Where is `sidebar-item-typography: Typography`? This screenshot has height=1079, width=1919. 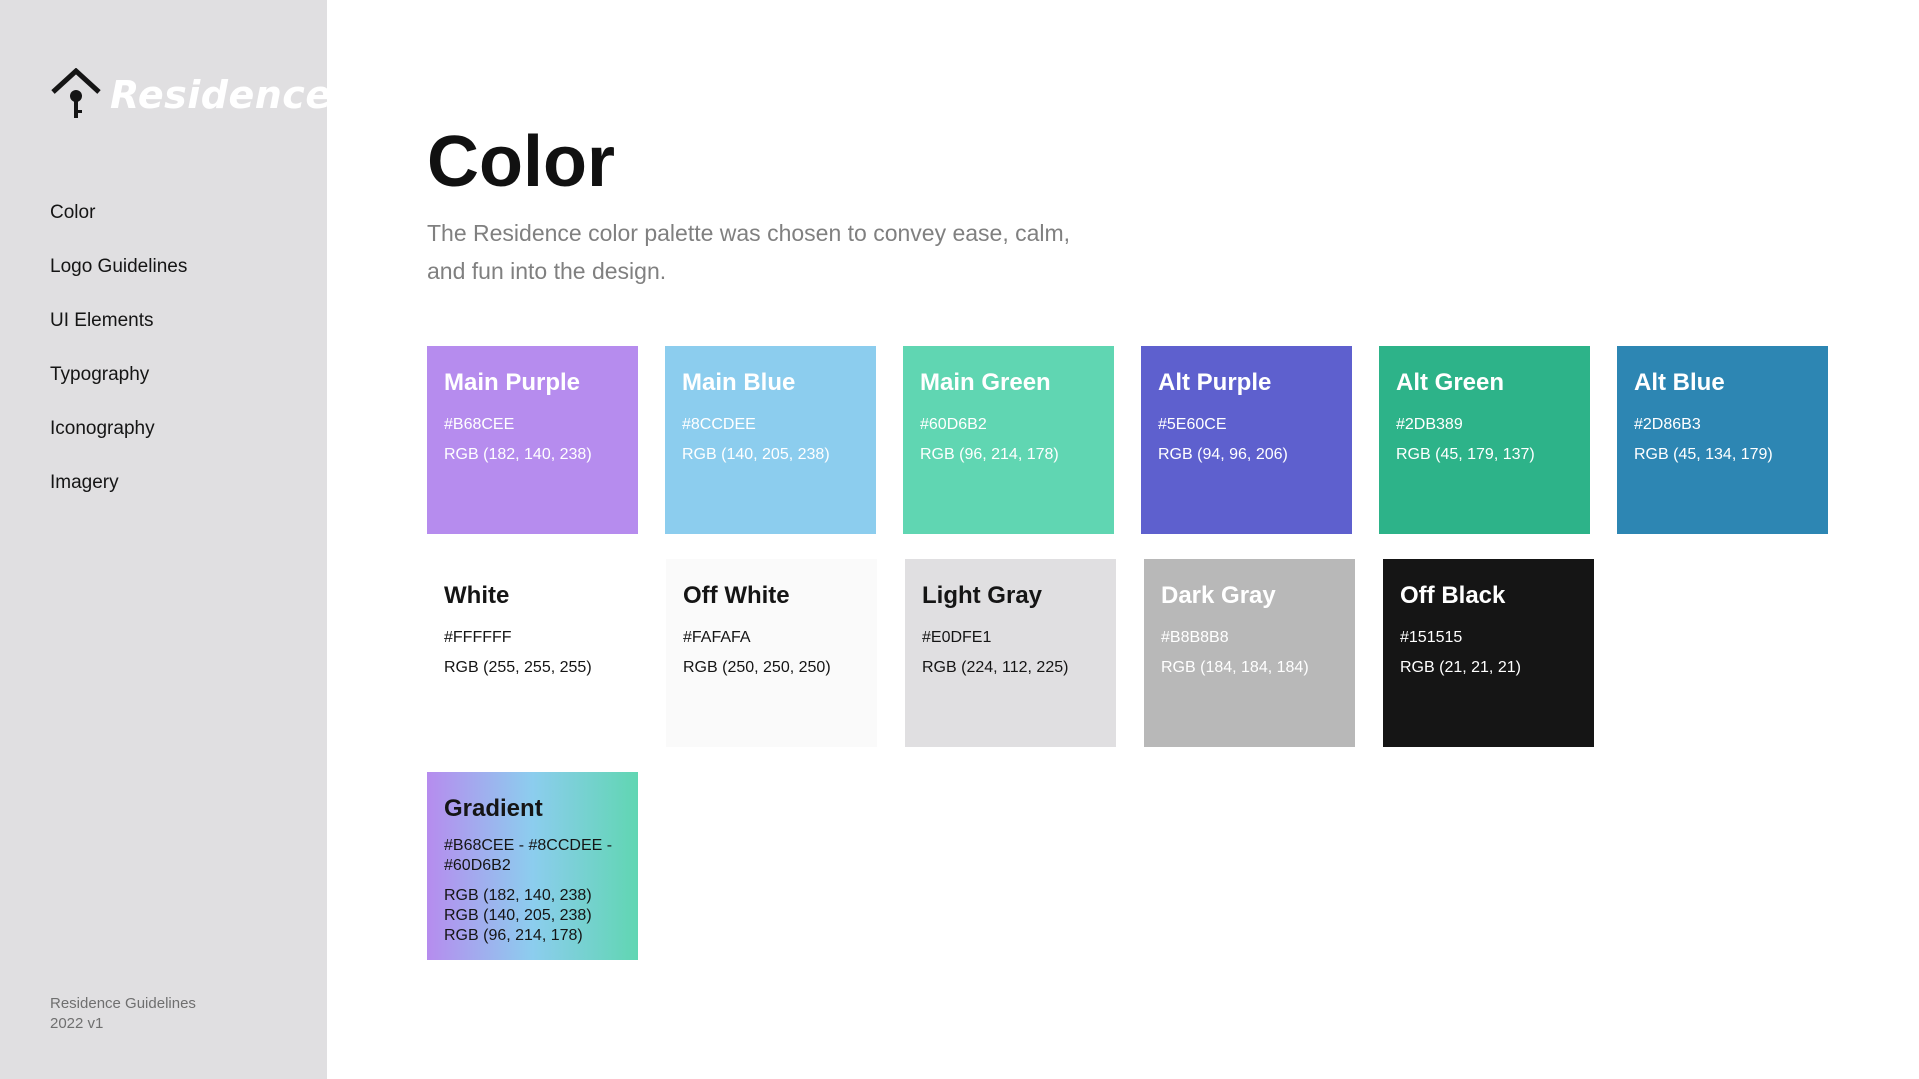
sidebar-item-typography: Typography is located at coordinates (118, 387).